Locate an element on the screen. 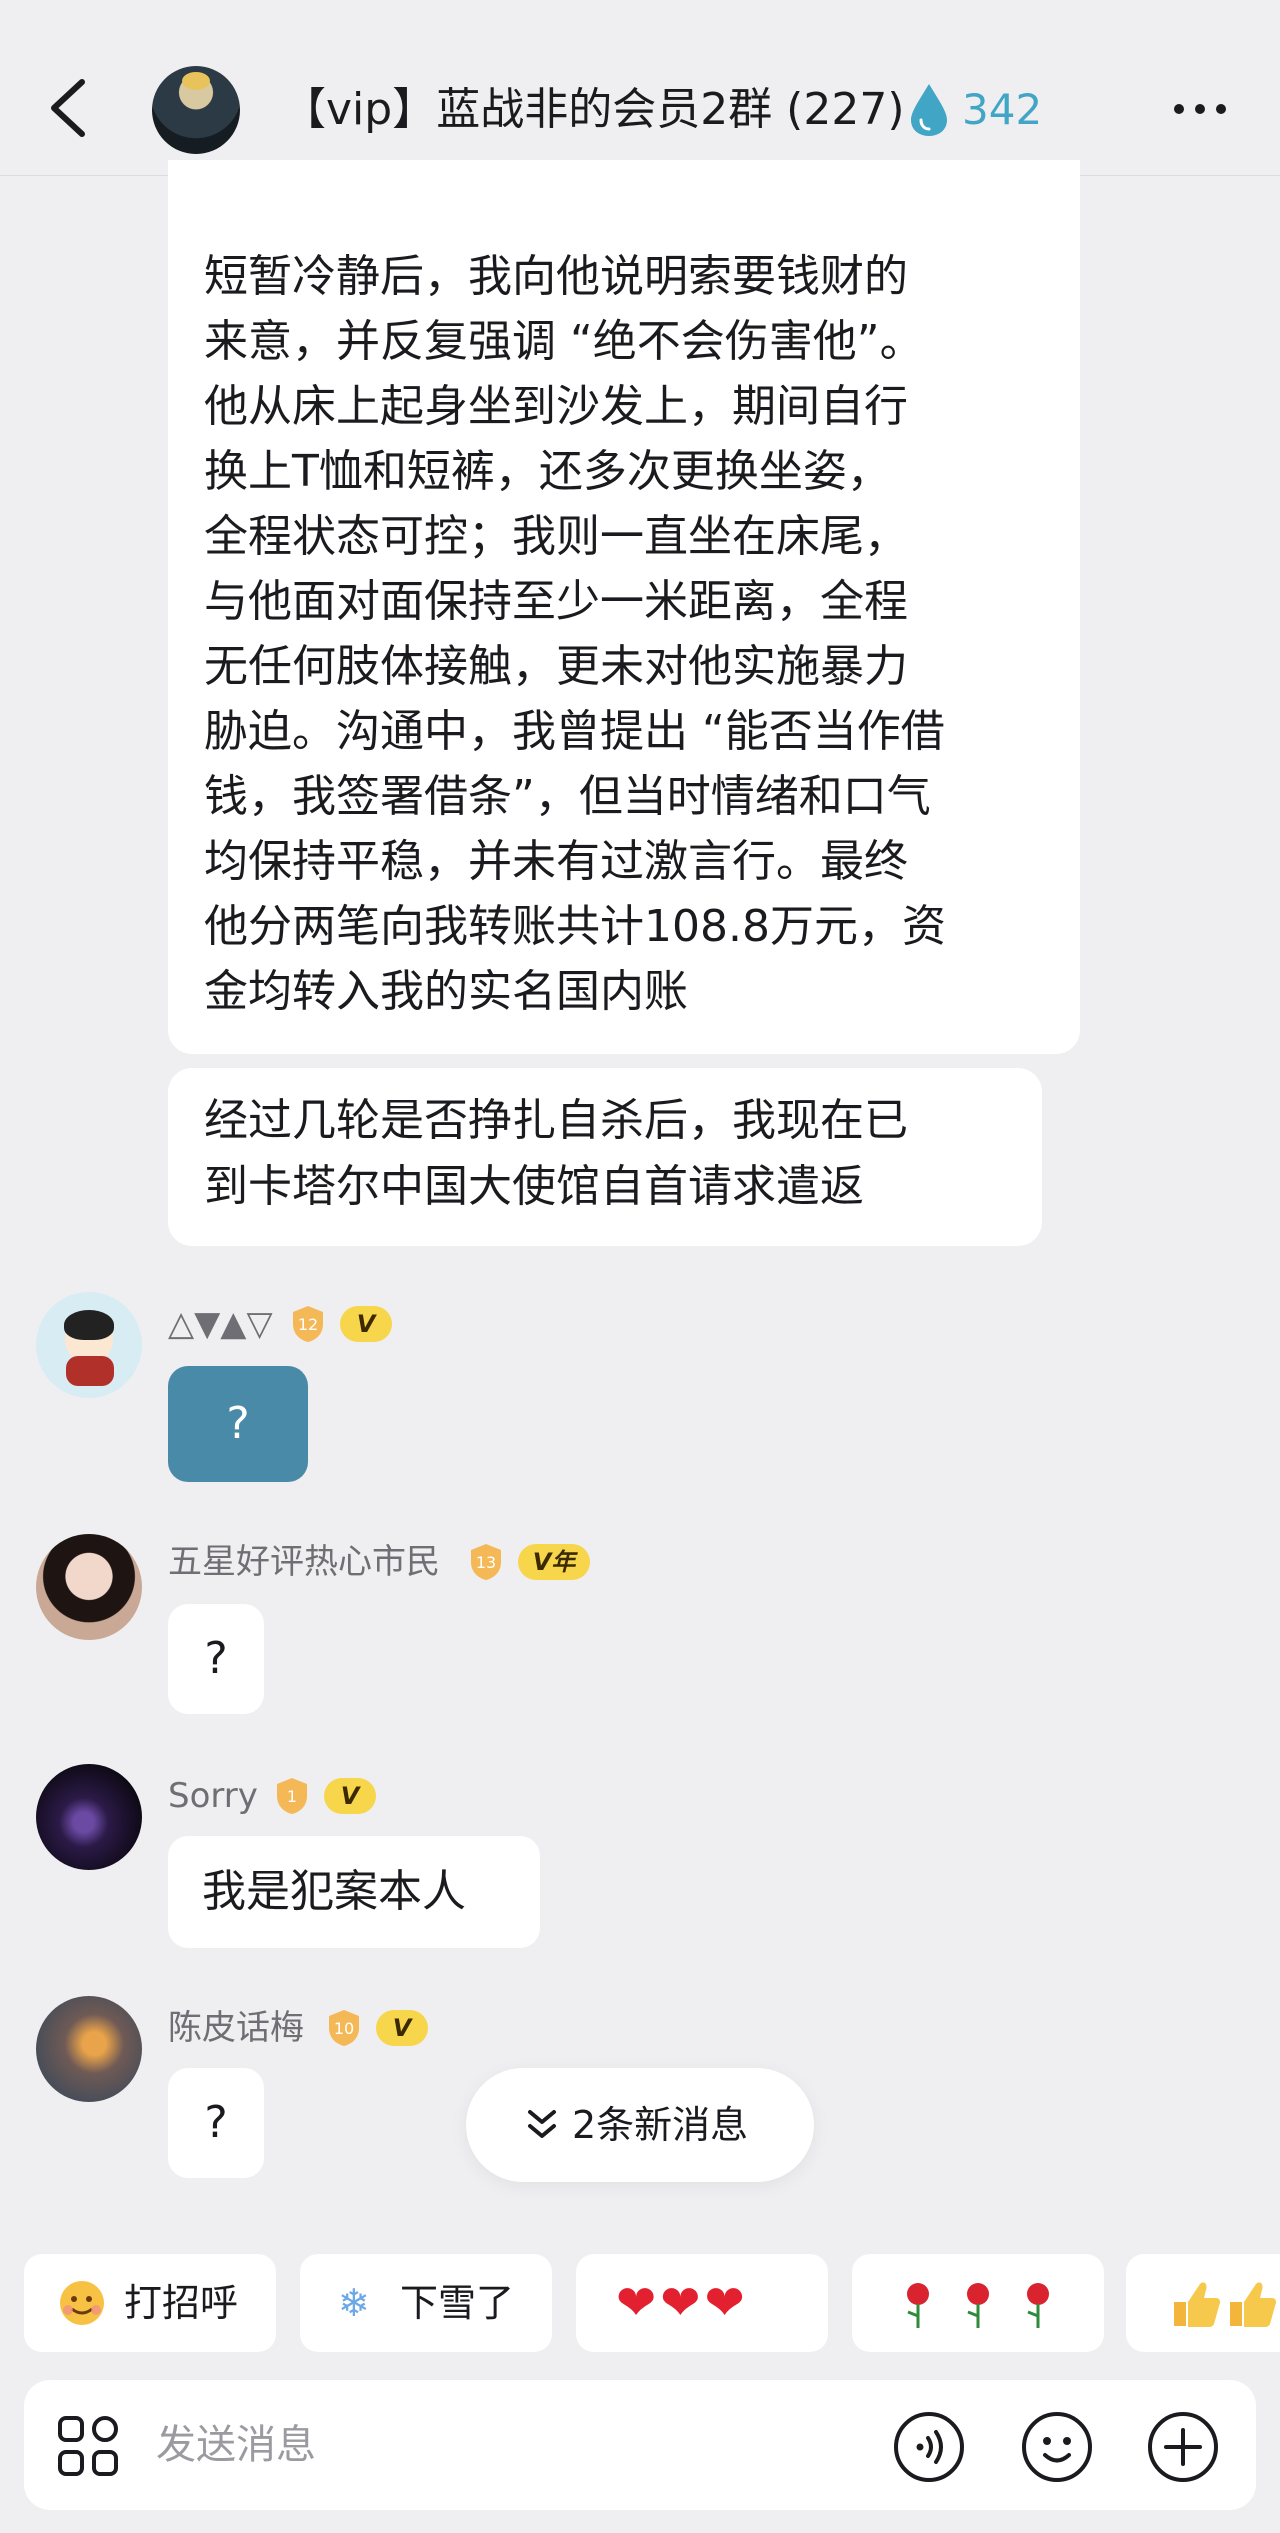  back-button is located at coordinates (70, 108).